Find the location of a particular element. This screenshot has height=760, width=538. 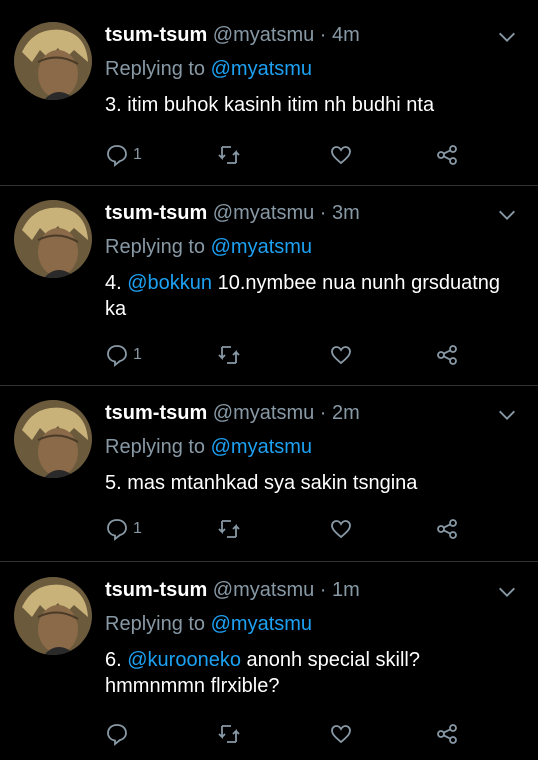

tweet-text: 5. mas mtanhkad sya sakin tsngina is located at coordinates (315, 483).